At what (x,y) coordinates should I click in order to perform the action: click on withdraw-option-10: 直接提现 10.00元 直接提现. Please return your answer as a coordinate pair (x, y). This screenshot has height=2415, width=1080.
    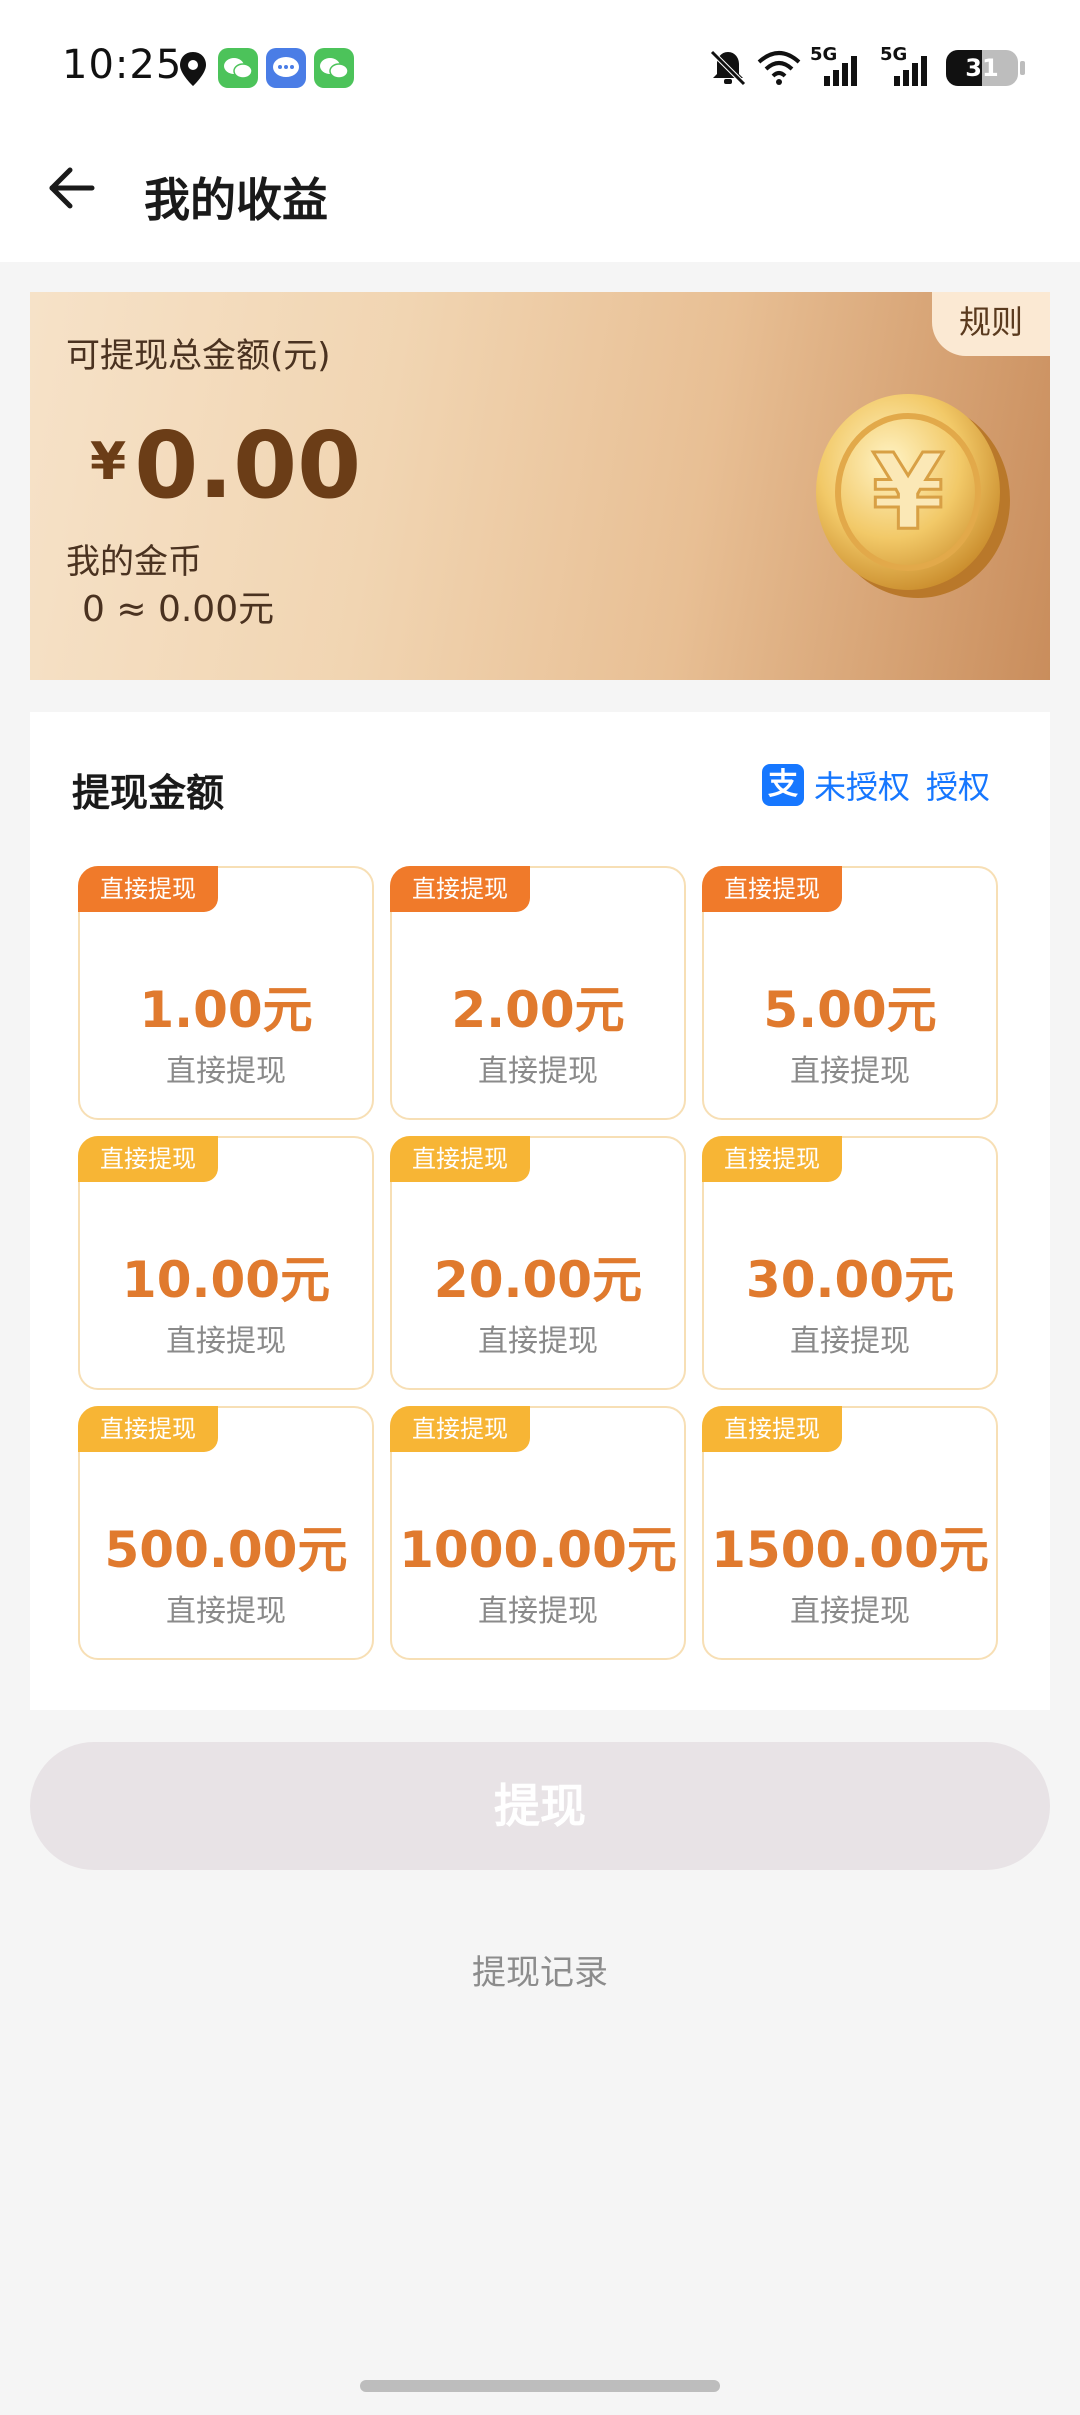
    Looking at the image, I should click on (226, 1263).